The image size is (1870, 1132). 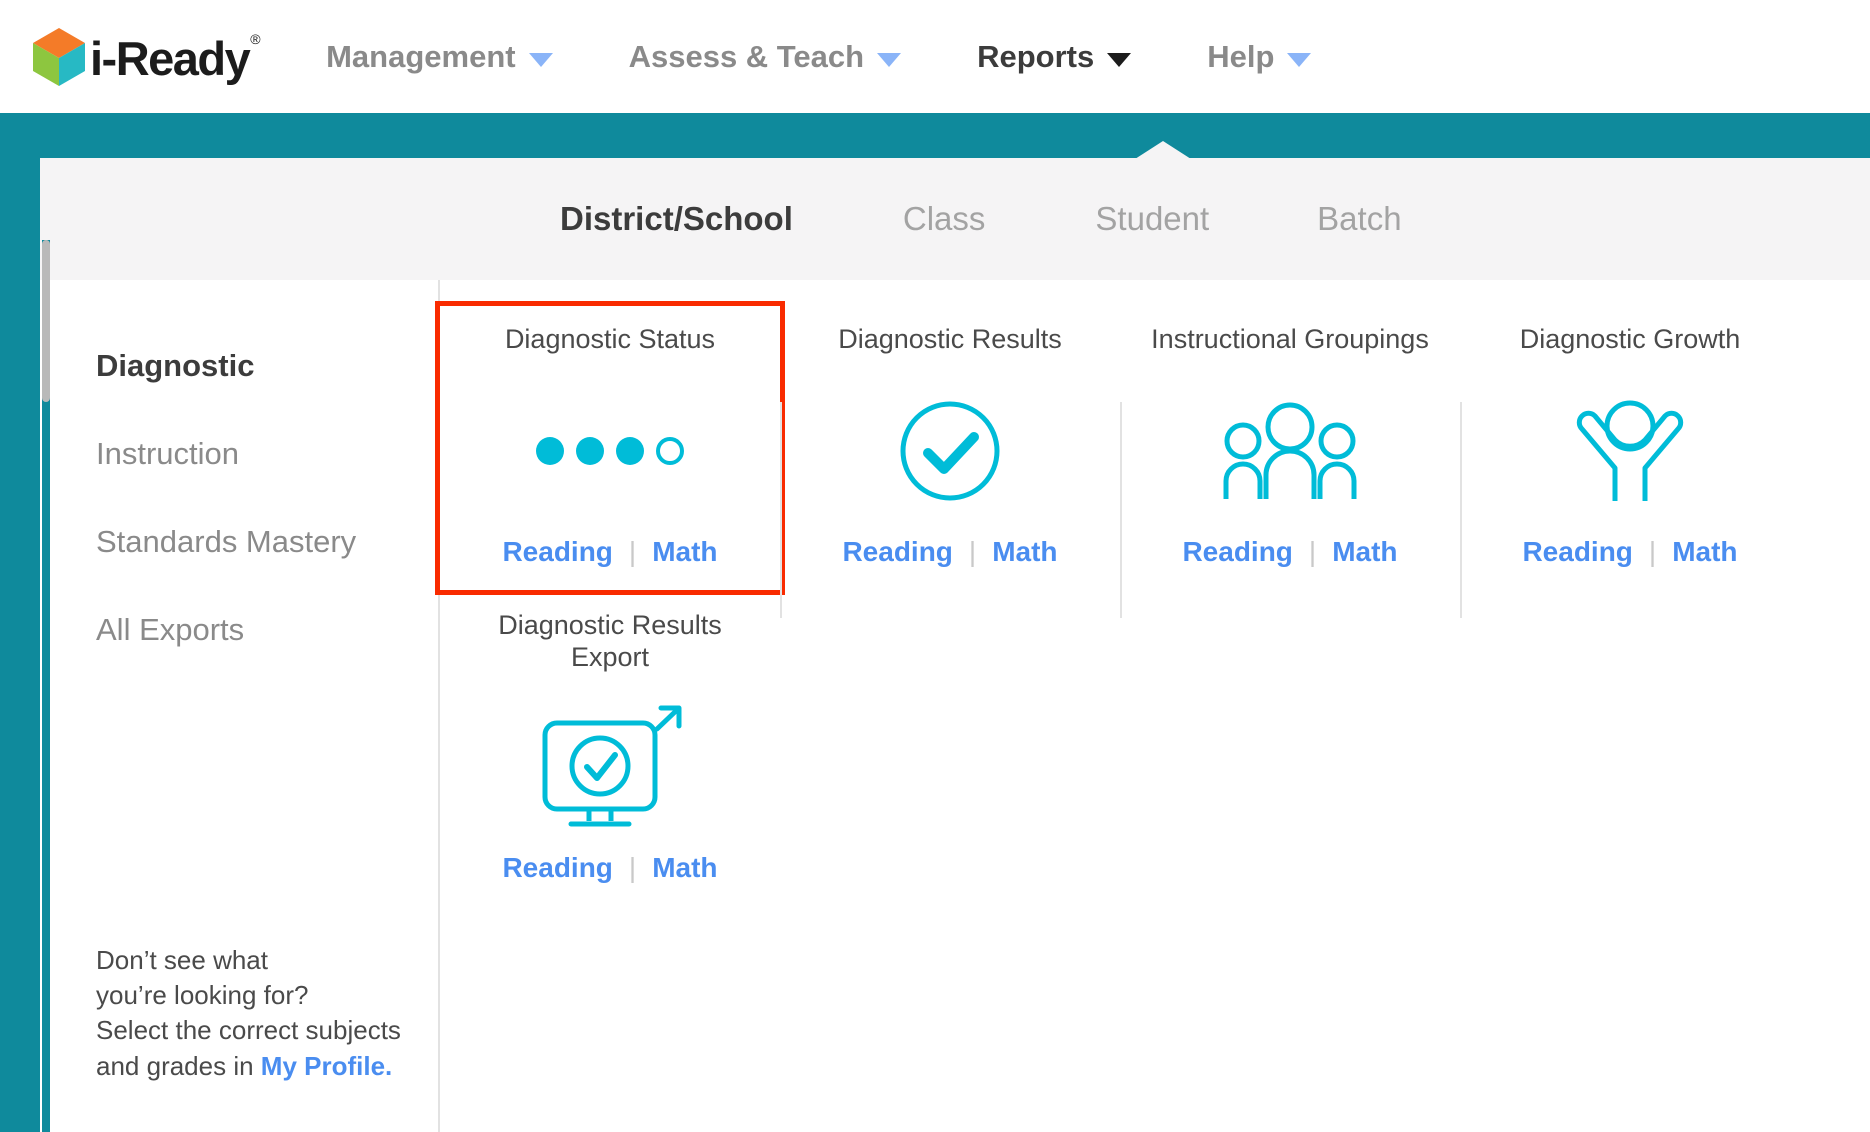 I want to click on nav-item-assess-teach: Assess & Teach, so click(x=765, y=57).